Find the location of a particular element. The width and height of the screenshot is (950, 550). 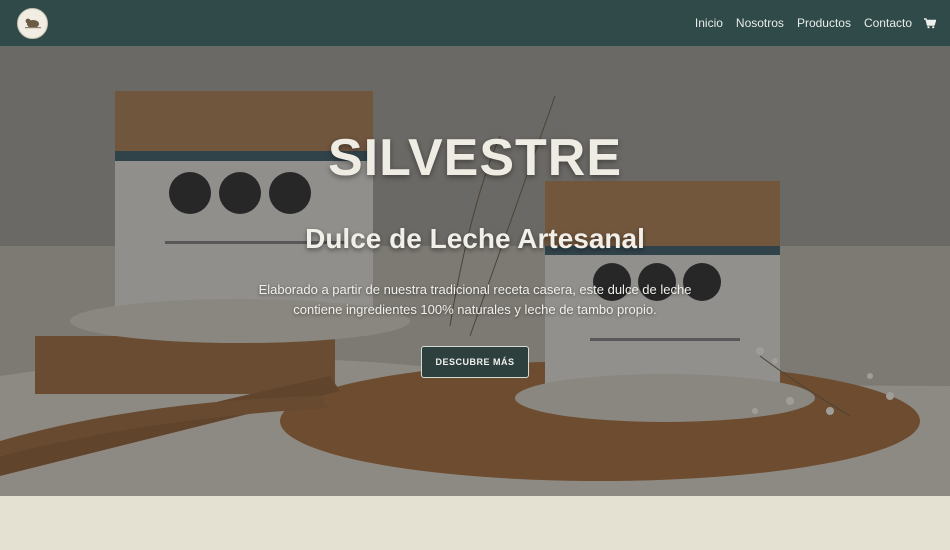

main-nav: Inicio Nosotros Productos Contacto is located at coordinates (809, 23).